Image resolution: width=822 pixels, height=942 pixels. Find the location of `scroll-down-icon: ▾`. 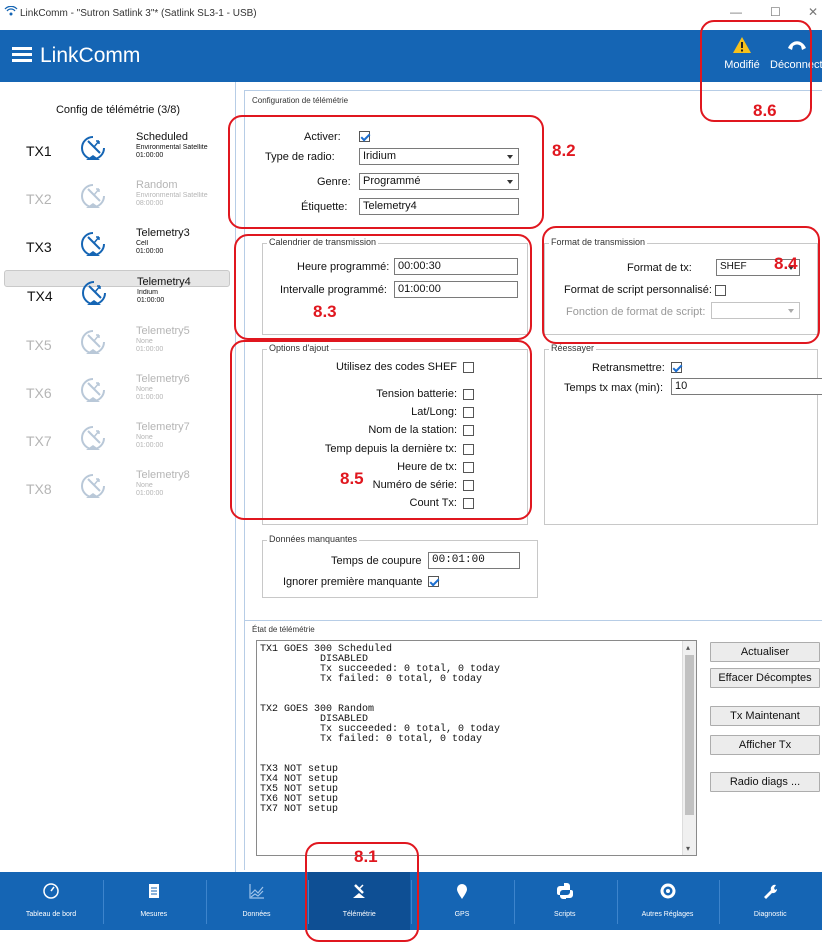

scroll-down-icon: ▾ is located at coordinates (688, 848).